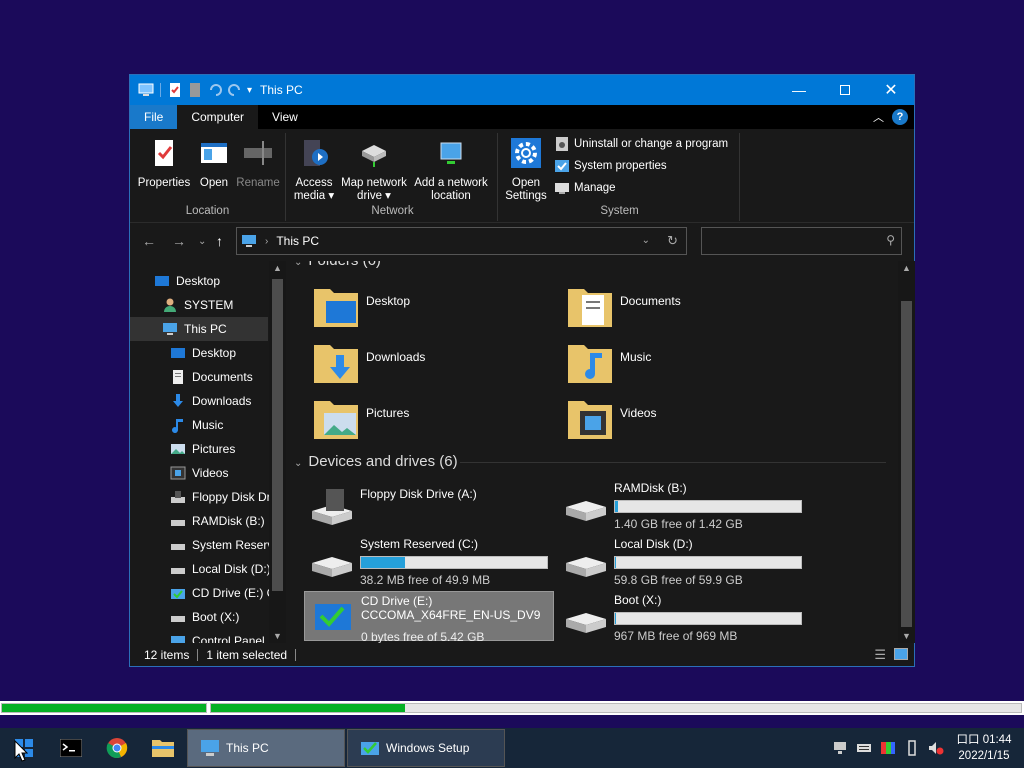 The height and width of the screenshot is (768, 1024). Describe the element at coordinates (219, 241) in the screenshot. I see `up-arrow-icon: ↑` at that location.